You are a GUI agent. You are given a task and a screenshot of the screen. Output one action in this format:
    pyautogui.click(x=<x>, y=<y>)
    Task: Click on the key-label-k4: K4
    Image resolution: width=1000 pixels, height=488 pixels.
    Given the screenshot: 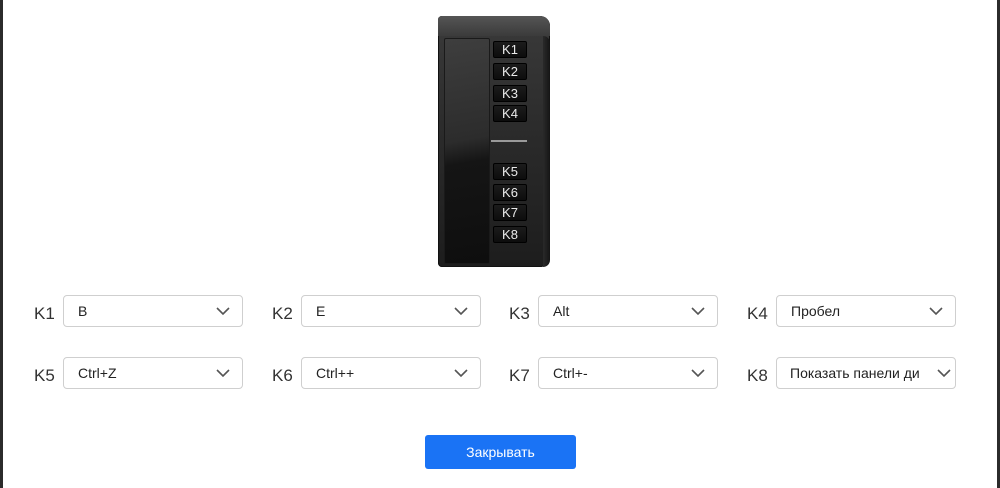 What is the action you would take?
    pyautogui.click(x=757, y=313)
    